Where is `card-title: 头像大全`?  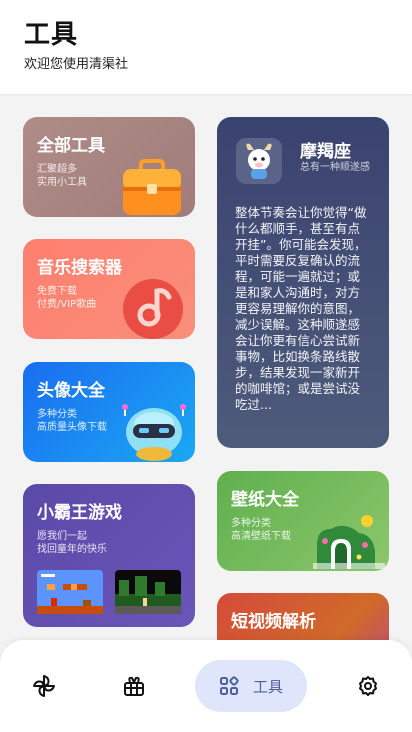
card-title: 头像大全 is located at coordinates (71, 391).